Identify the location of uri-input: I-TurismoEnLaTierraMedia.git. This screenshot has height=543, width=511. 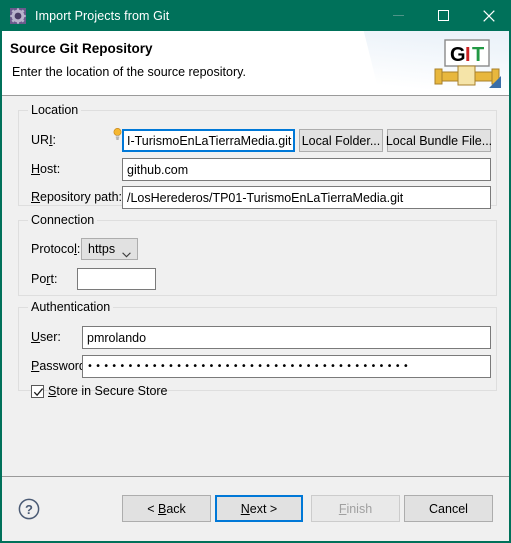
(208, 140).